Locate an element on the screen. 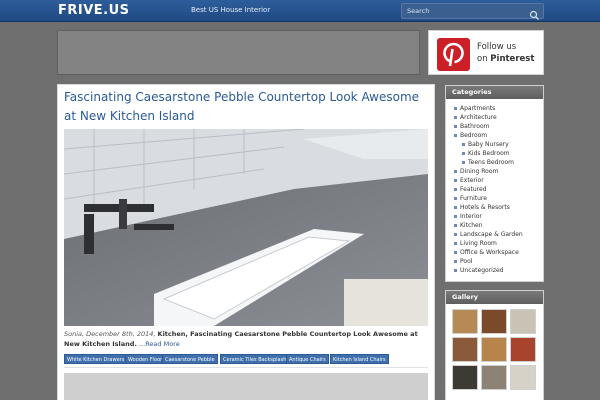  category-item: Uncategorized is located at coordinates (494, 270).